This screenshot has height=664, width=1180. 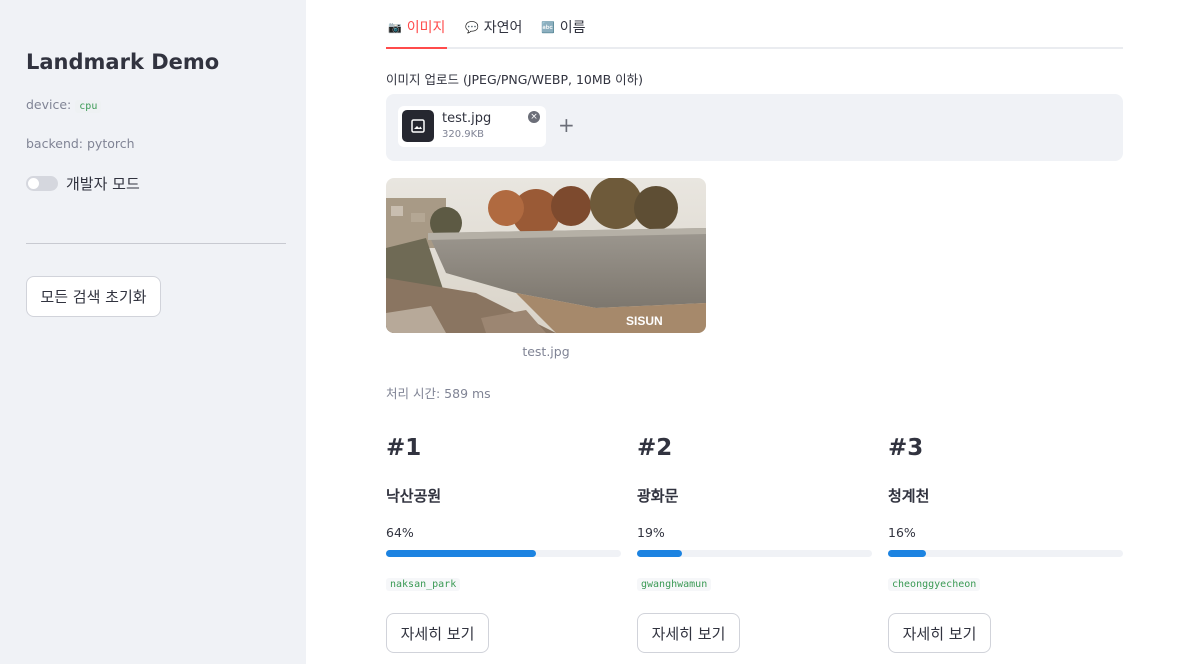 What do you see at coordinates (423, 584) in the screenshot?
I see `result-slug: naksan_park` at bounding box center [423, 584].